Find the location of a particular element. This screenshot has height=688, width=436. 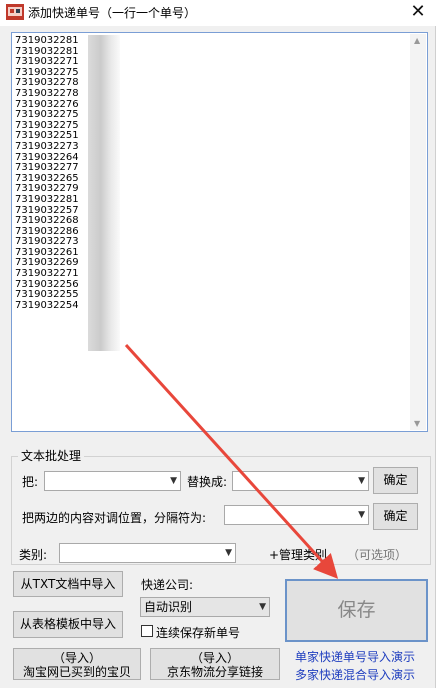

keep-saving-label: 连续保存新单号 is located at coordinates (198, 633).